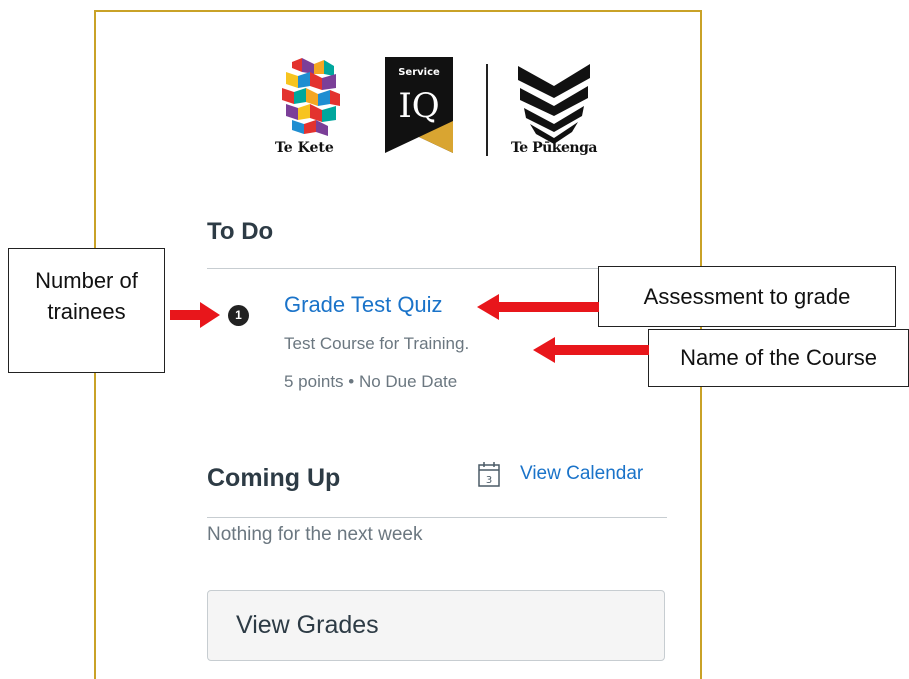 This screenshot has height=679, width=909. I want to click on annotation-assessment: Assessment to grade, so click(747, 296).